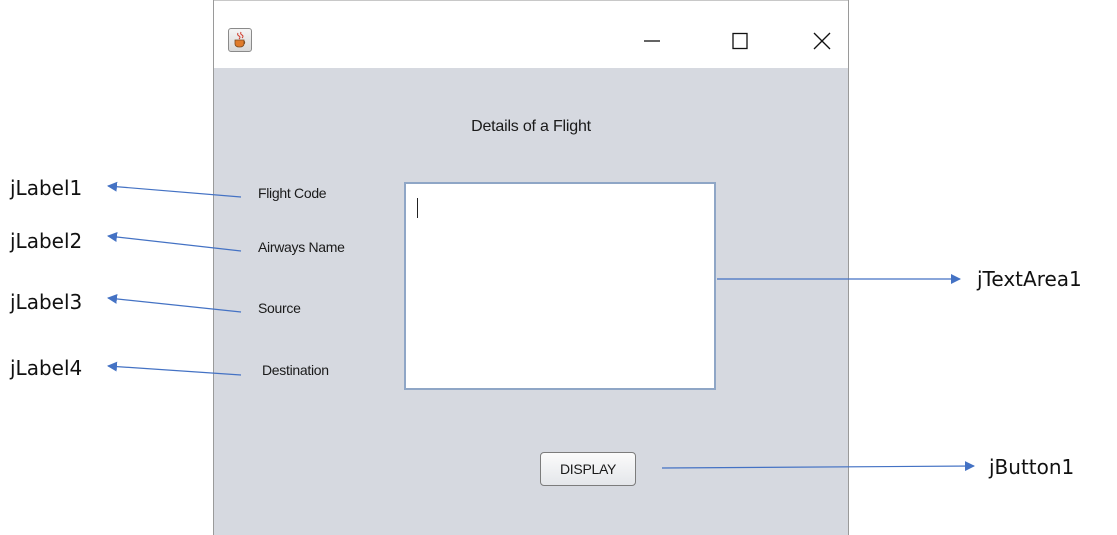  I want to click on maximize-icon, so click(740, 41).